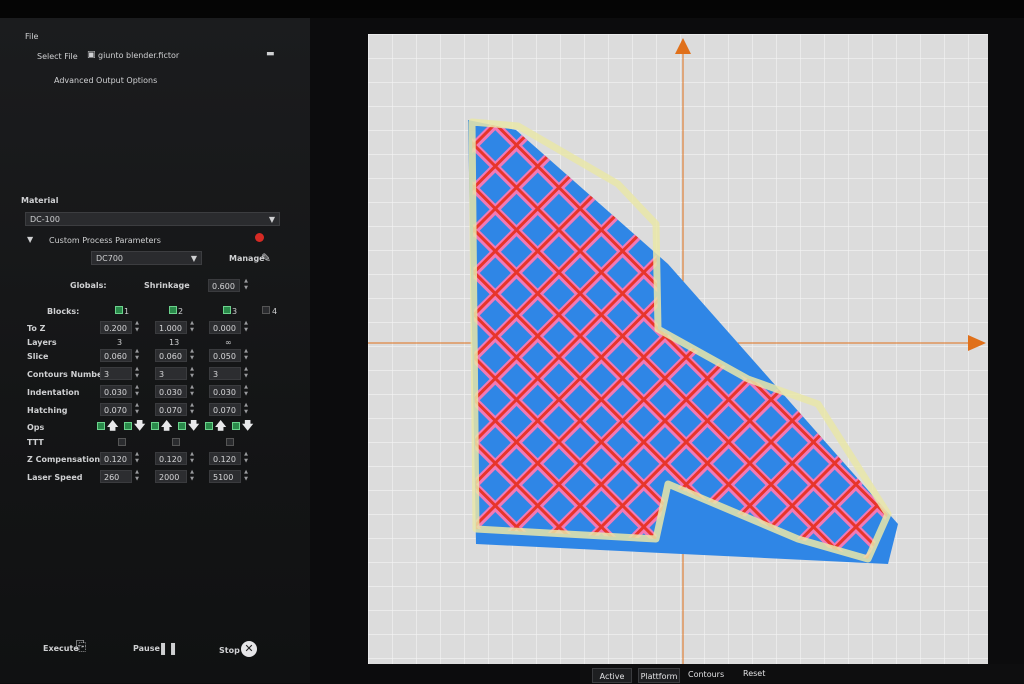  I want to click on param-input: 5100, so click(225, 476).